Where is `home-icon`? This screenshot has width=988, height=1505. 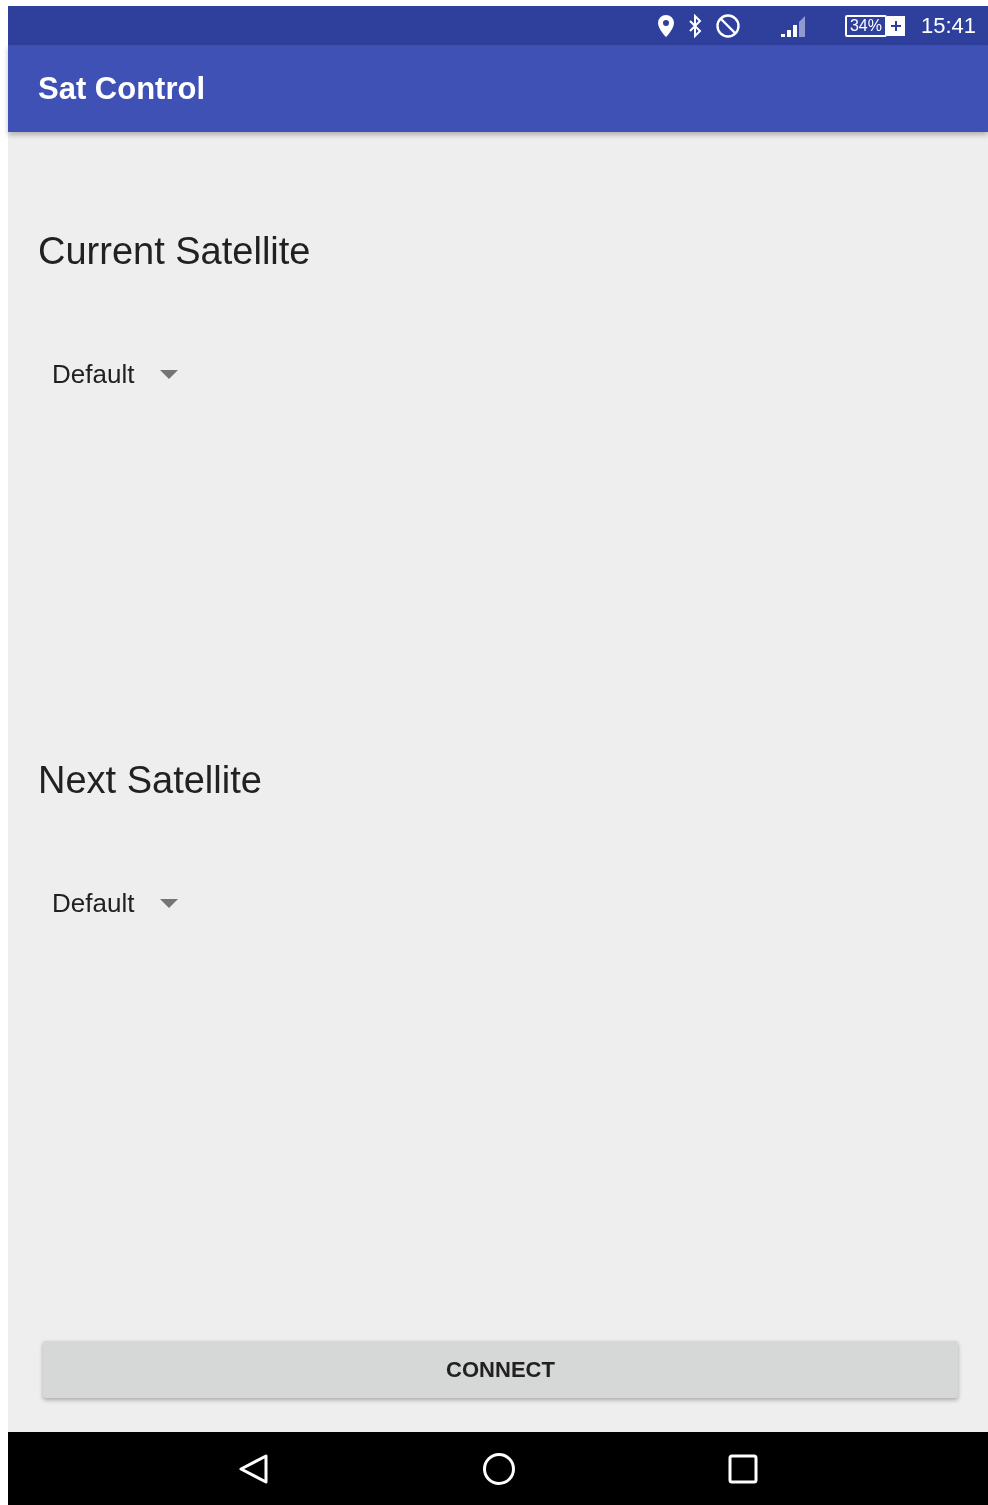
home-icon is located at coordinates (499, 1468).